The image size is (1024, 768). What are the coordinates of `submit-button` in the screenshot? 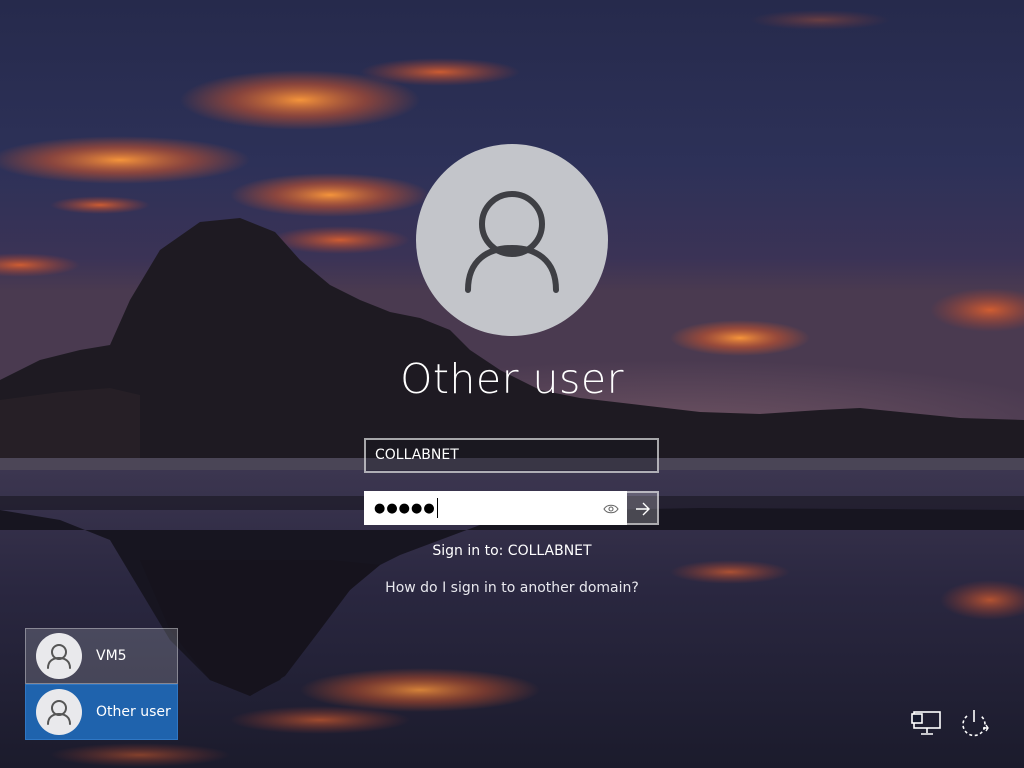 It's located at (643, 508).